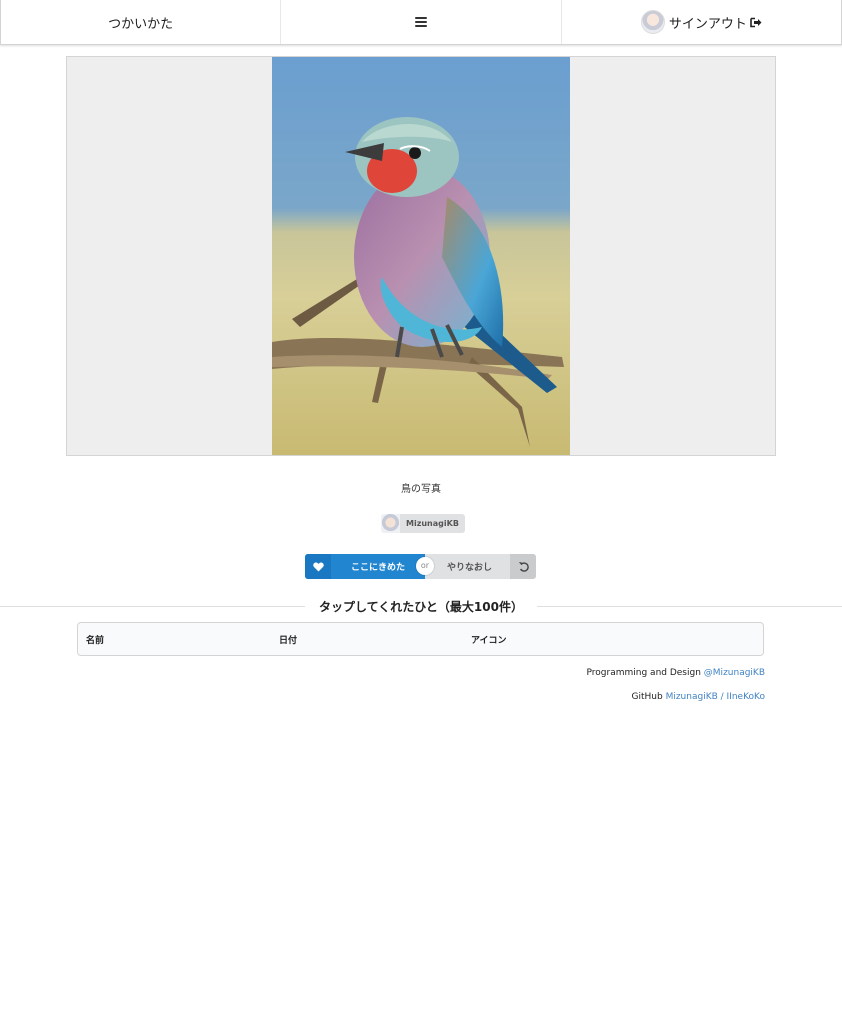  I want to click on howto-label: つかいかた, so click(141, 24).